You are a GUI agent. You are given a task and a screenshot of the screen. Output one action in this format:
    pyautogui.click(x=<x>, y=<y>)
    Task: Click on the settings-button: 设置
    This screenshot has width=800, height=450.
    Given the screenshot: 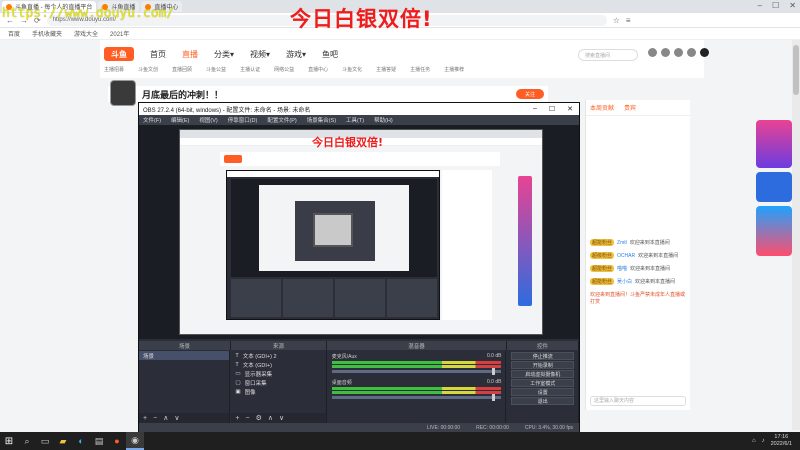 What is the action you would take?
    pyautogui.click(x=542, y=392)
    